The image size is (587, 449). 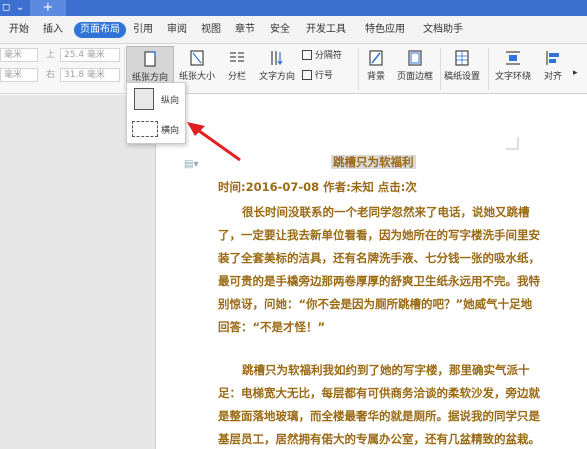 I want to click on paragraph-line: 足：电梯宽大无比，每层都有可供商务洽谈的柔软沙发，旁边就, so click(x=379, y=393).